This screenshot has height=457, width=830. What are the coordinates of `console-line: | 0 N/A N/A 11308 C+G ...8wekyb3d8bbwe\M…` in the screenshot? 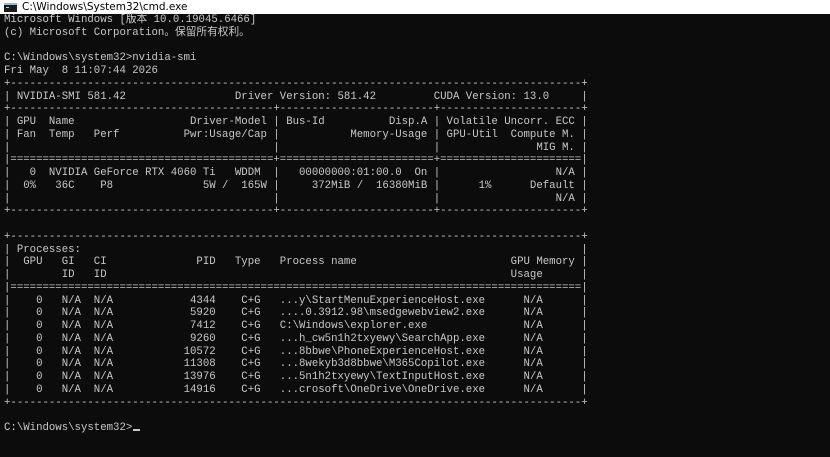 It's located at (296, 364).